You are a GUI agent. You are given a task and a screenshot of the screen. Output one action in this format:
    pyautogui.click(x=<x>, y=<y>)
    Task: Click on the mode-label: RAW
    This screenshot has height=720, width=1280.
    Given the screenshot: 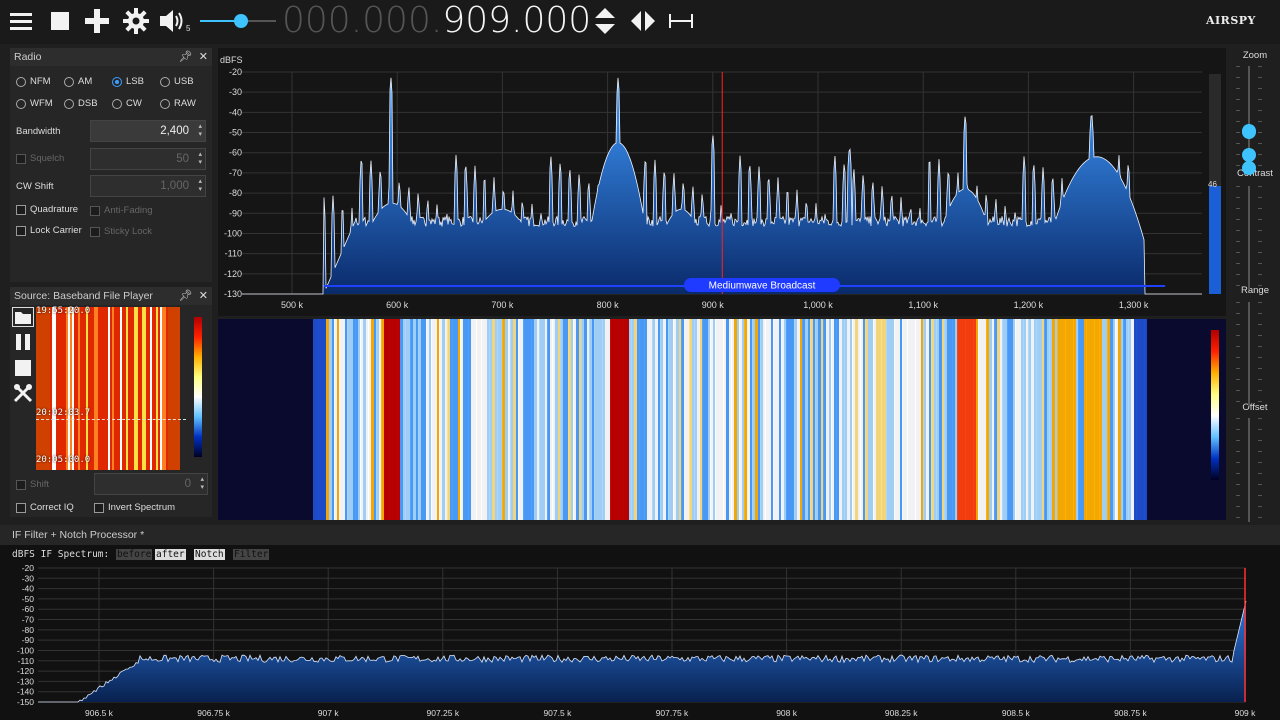 What is the action you would take?
    pyautogui.click(x=185, y=103)
    